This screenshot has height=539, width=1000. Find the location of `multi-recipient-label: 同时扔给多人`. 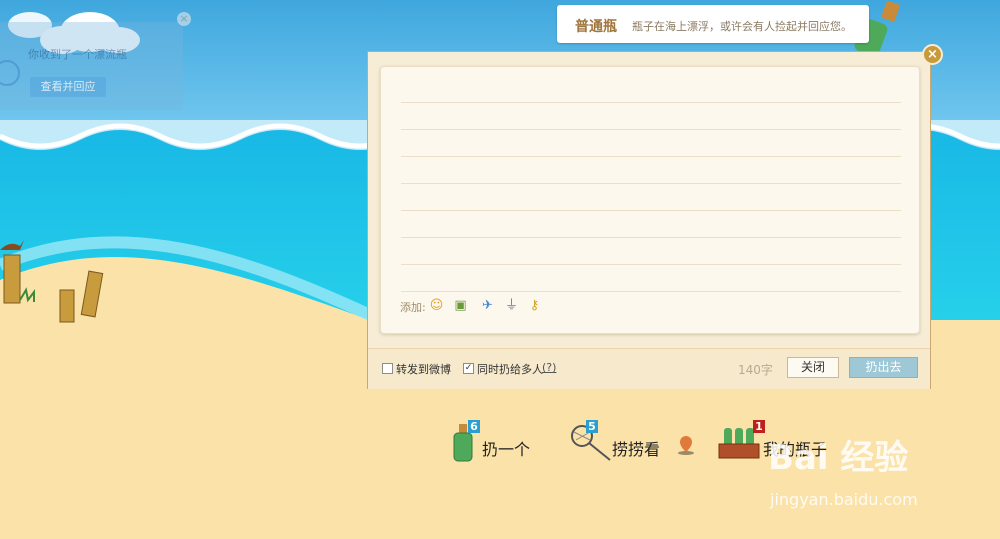

multi-recipient-label: 同时扔给多人 is located at coordinates (510, 369).